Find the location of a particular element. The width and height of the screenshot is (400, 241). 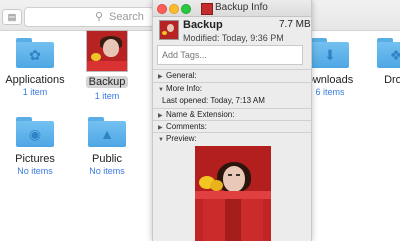

last-opened: Last opened: Today, 7:13 AM is located at coordinates (213, 100).